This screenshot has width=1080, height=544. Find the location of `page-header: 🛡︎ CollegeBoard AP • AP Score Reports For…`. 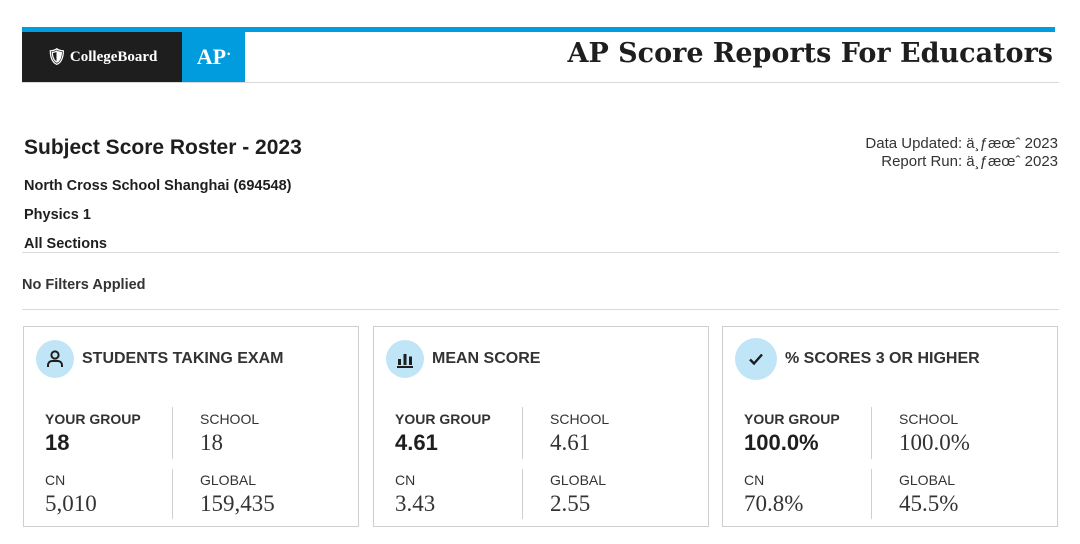

page-header: 🛡︎ CollegeBoard AP • AP Score Reports For… is located at coordinates (540, 57).